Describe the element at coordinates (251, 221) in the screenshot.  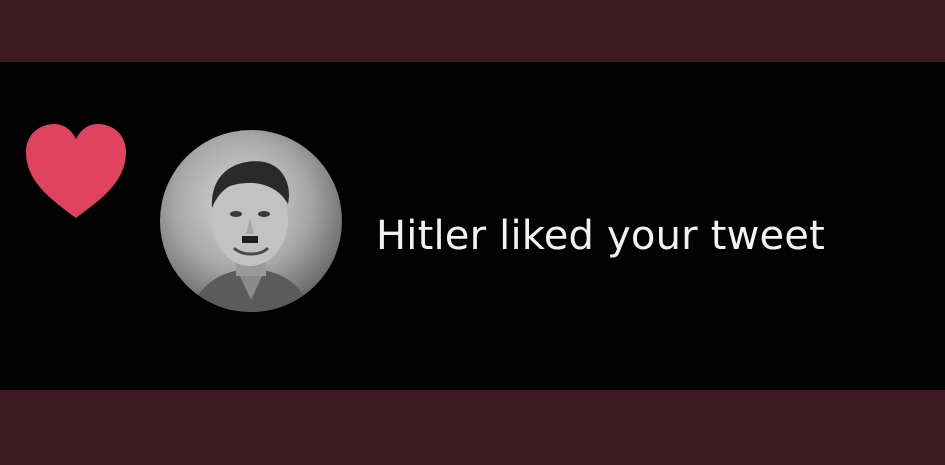
I see `user-avatar` at that location.